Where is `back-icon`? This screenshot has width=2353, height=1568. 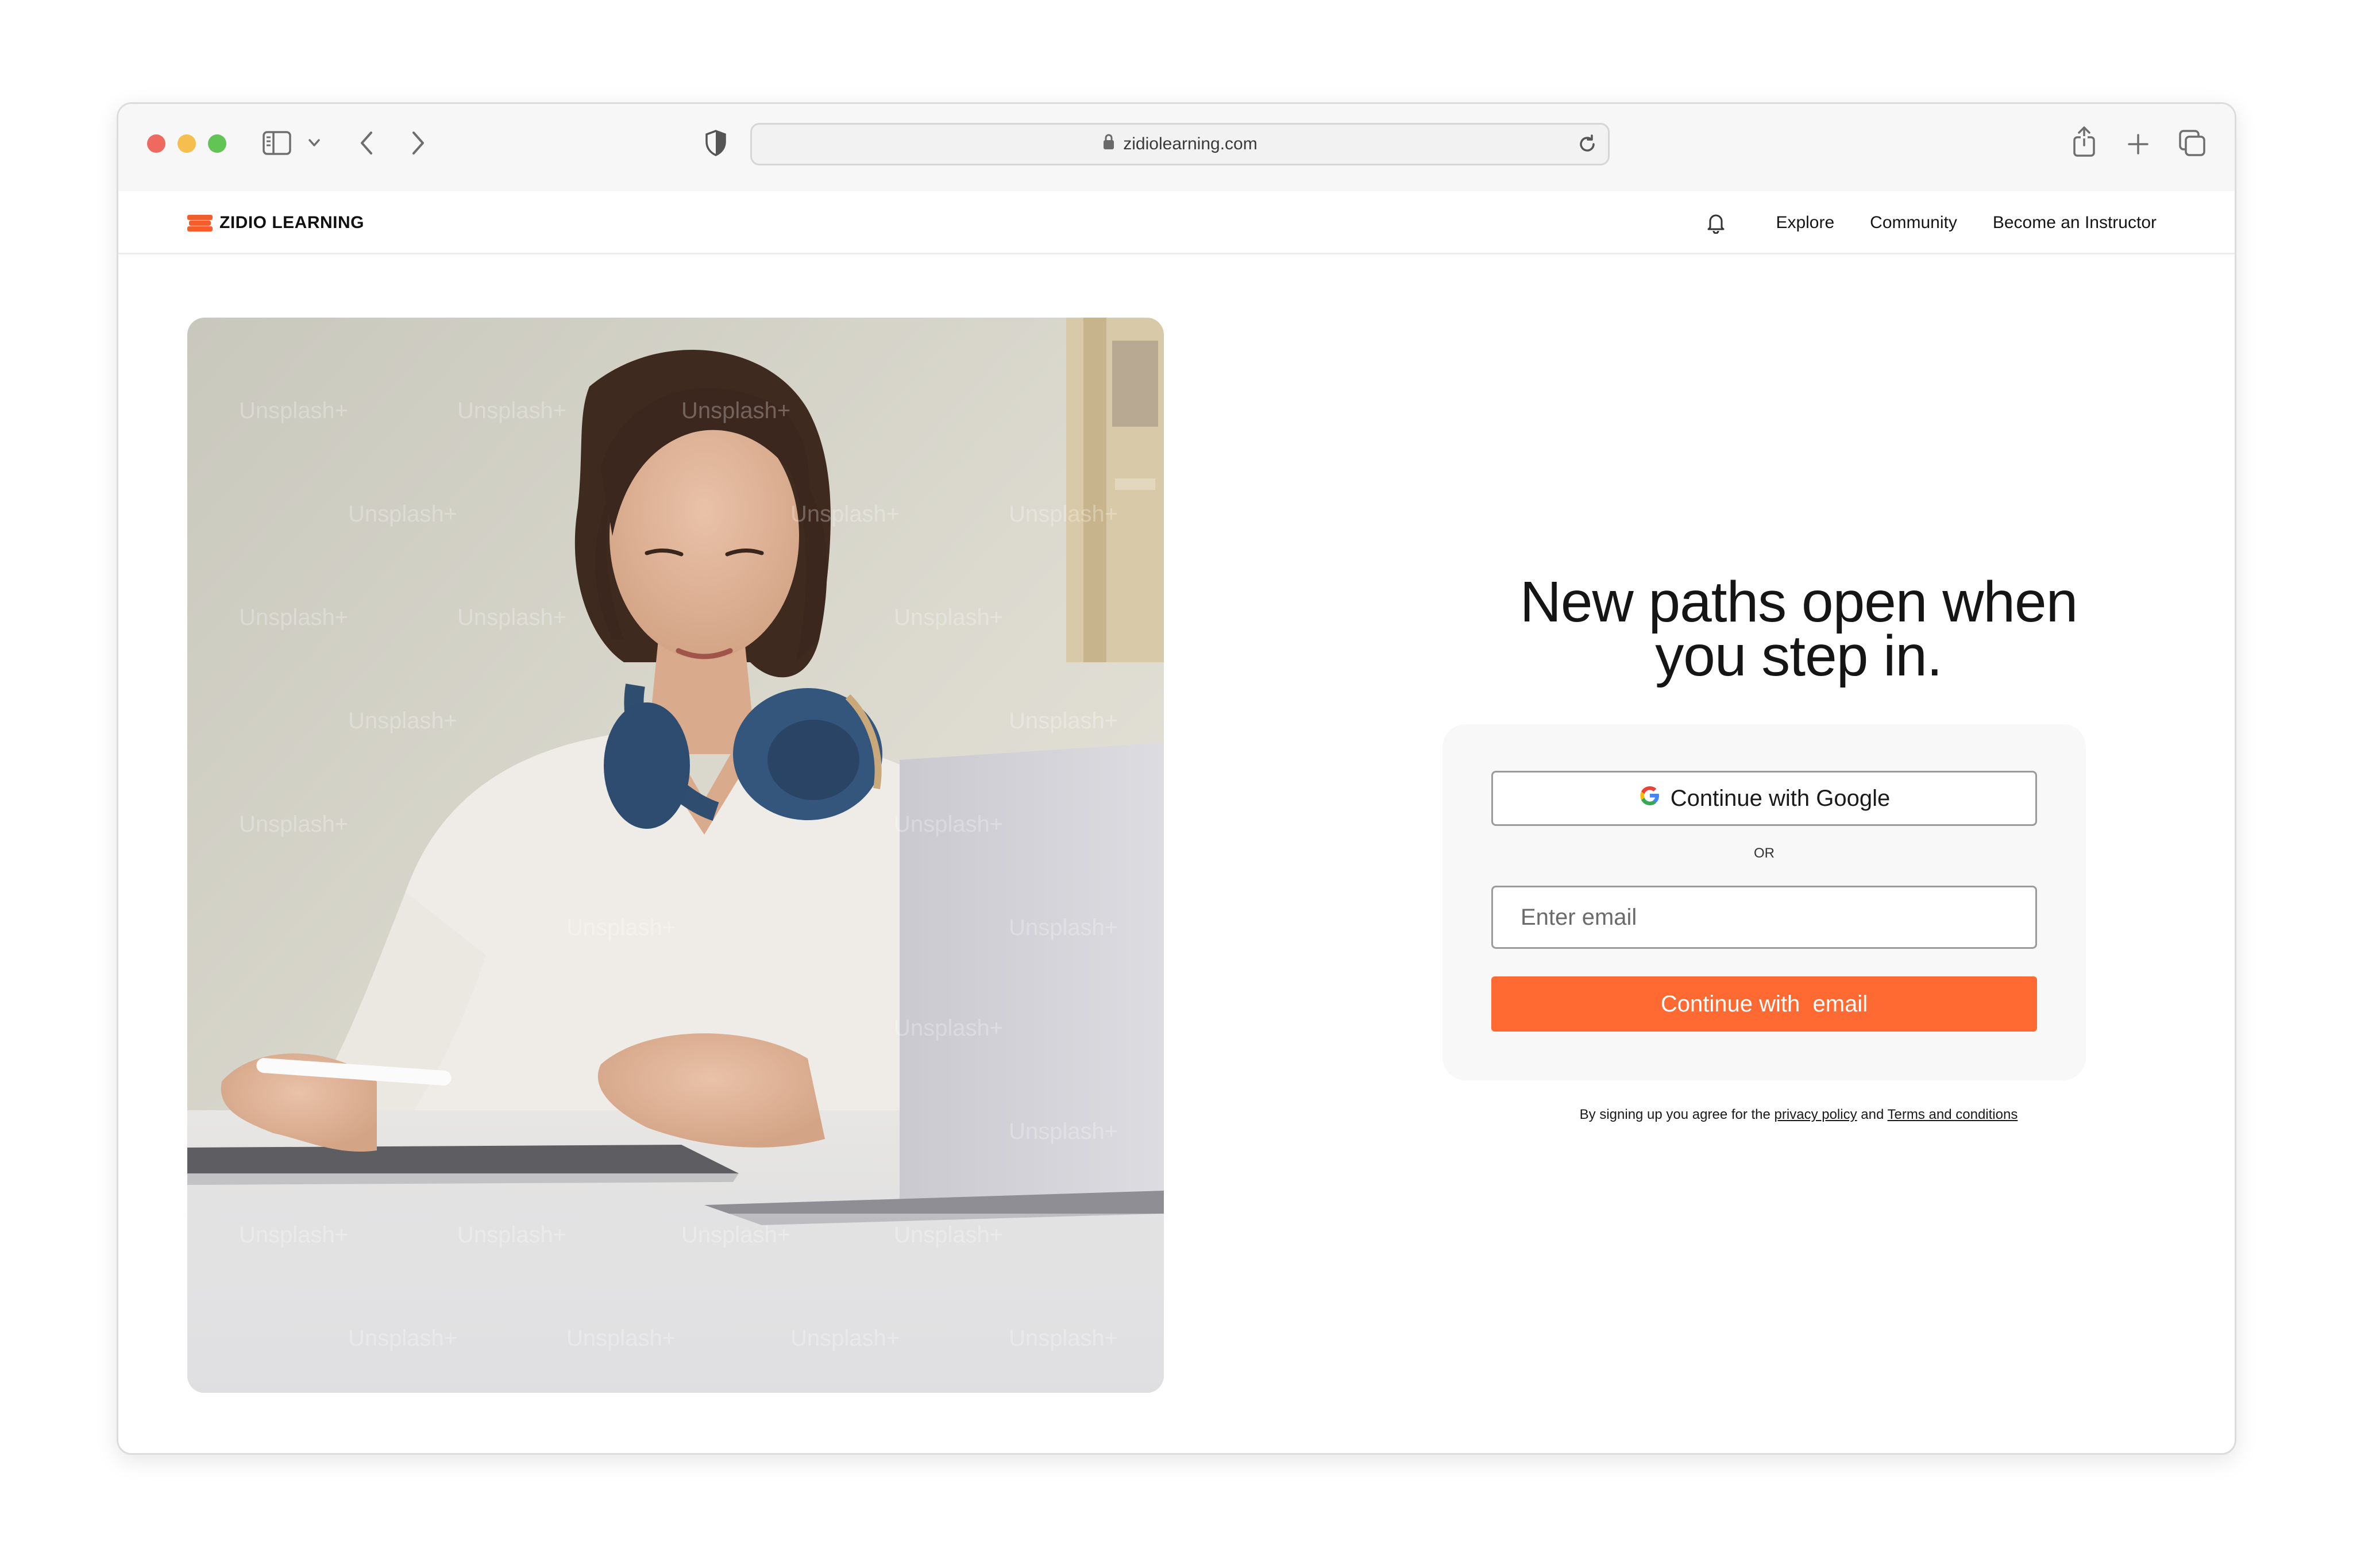 back-icon is located at coordinates (366, 143).